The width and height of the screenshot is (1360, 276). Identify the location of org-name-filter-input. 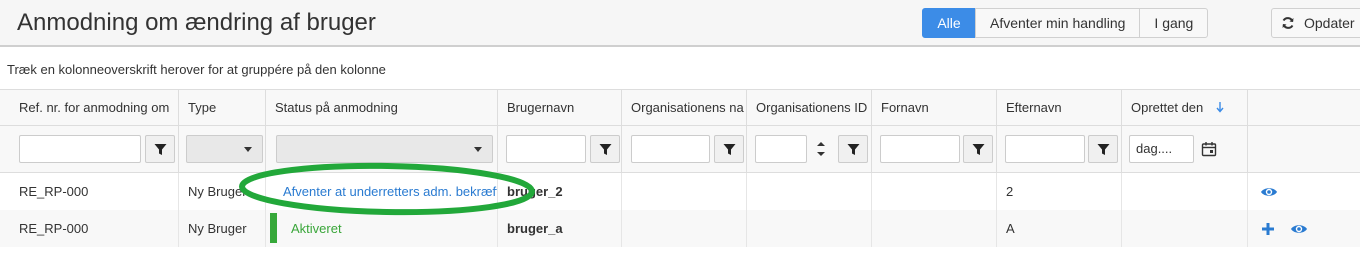
(670, 149).